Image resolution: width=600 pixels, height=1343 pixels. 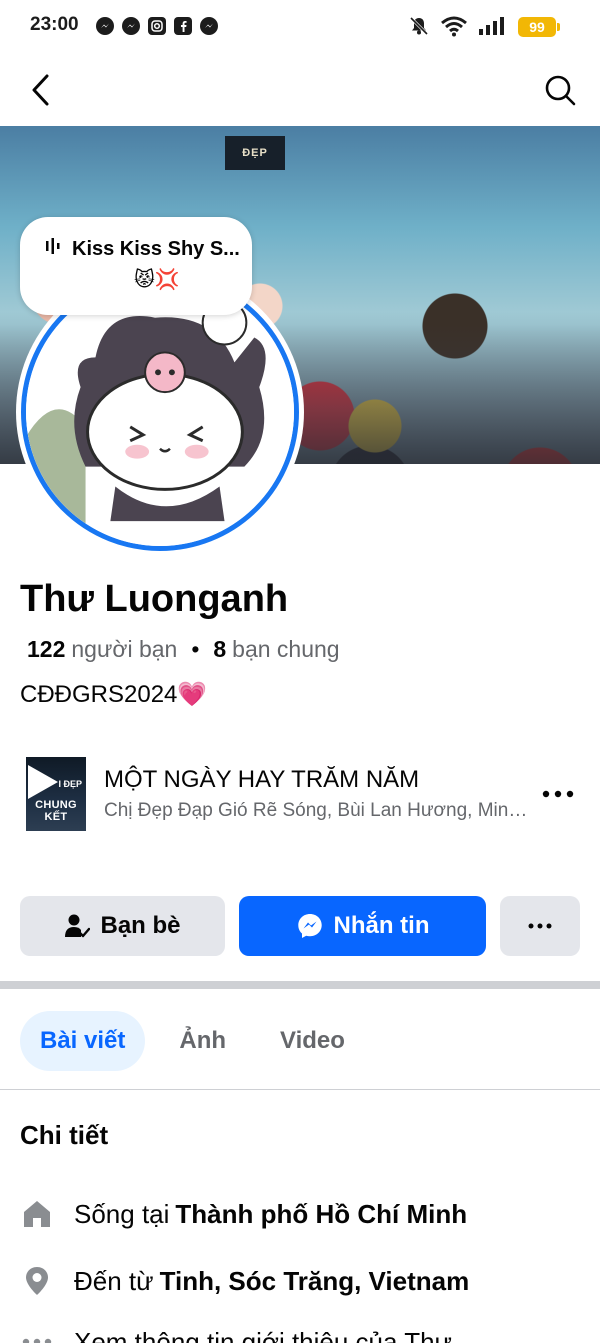 What do you see at coordinates (220, 649) in the screenshot?
I see `mutual-friends-count: 8` at bounding box center [220, 649].